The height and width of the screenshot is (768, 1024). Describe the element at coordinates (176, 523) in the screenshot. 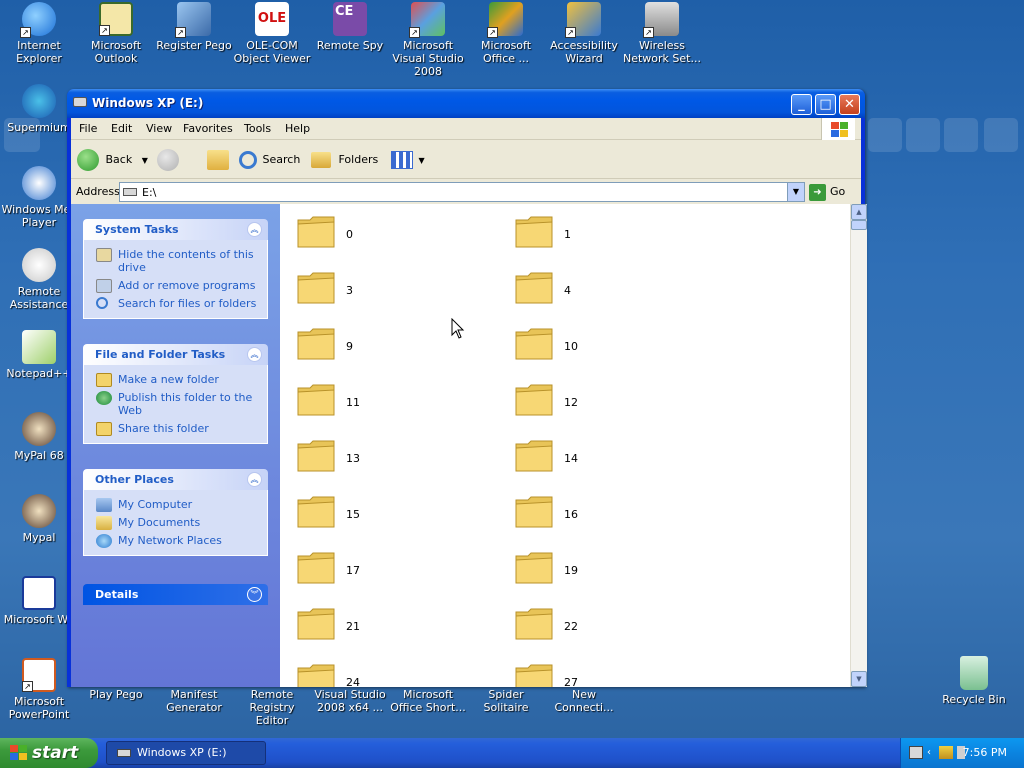

I see `place-my-documents: My Documents` at that location.